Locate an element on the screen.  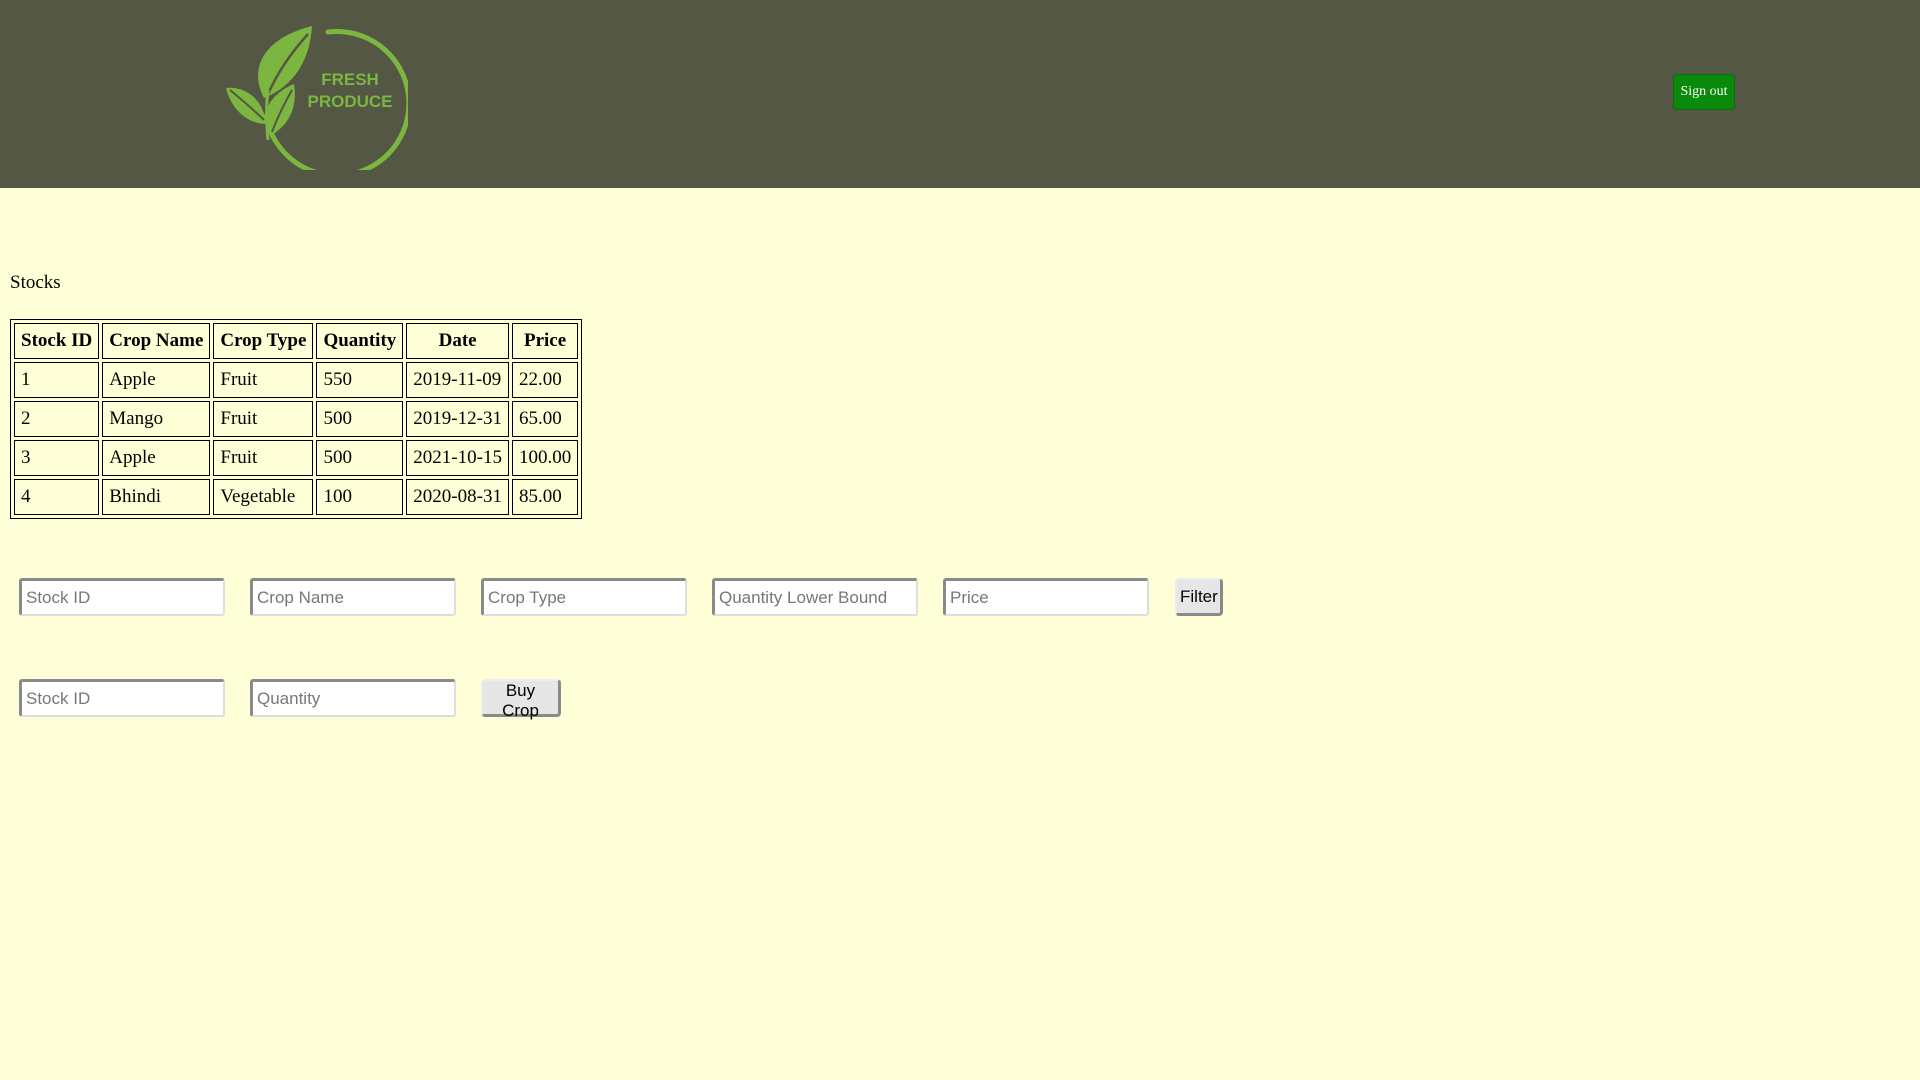
stocks-heading: Stocks is located at coordinates (35, 282).